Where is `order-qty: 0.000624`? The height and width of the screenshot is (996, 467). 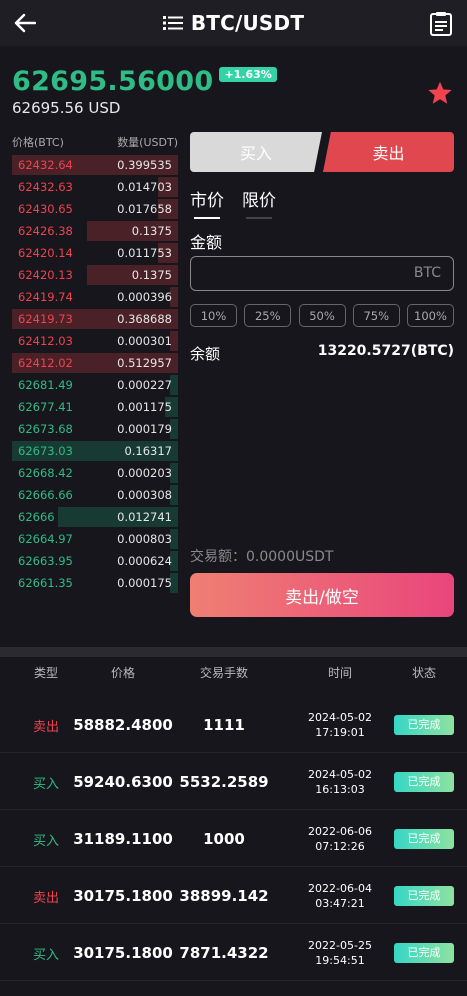
order-qty: 0.000624 is located at coordinates (144, 561).